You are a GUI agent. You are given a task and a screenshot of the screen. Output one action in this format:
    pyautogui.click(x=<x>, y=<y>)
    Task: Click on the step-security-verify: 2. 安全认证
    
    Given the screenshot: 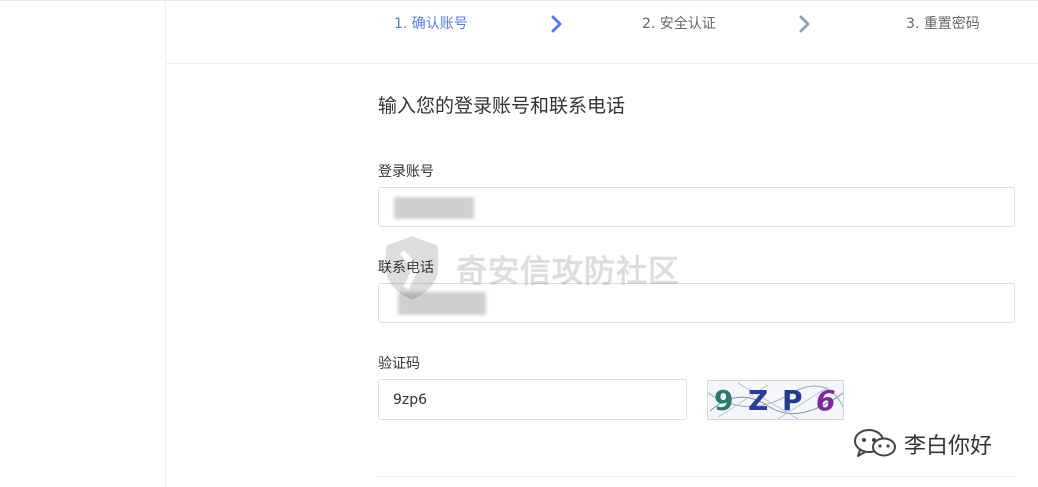 What is the action you would take?
    pyautogui.click(x=679, y=24)
    